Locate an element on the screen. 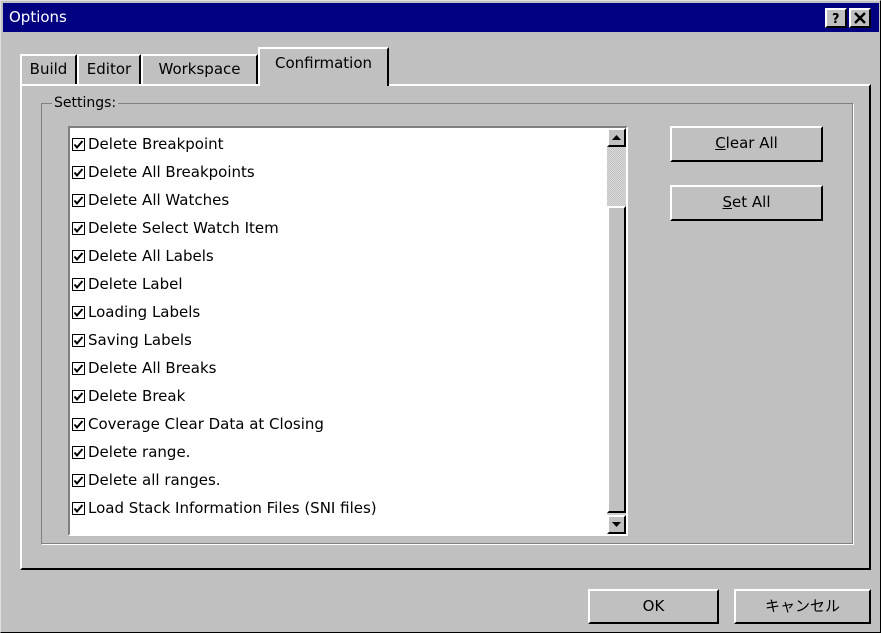  scroll-up-button is located at coordinates (616, 137).